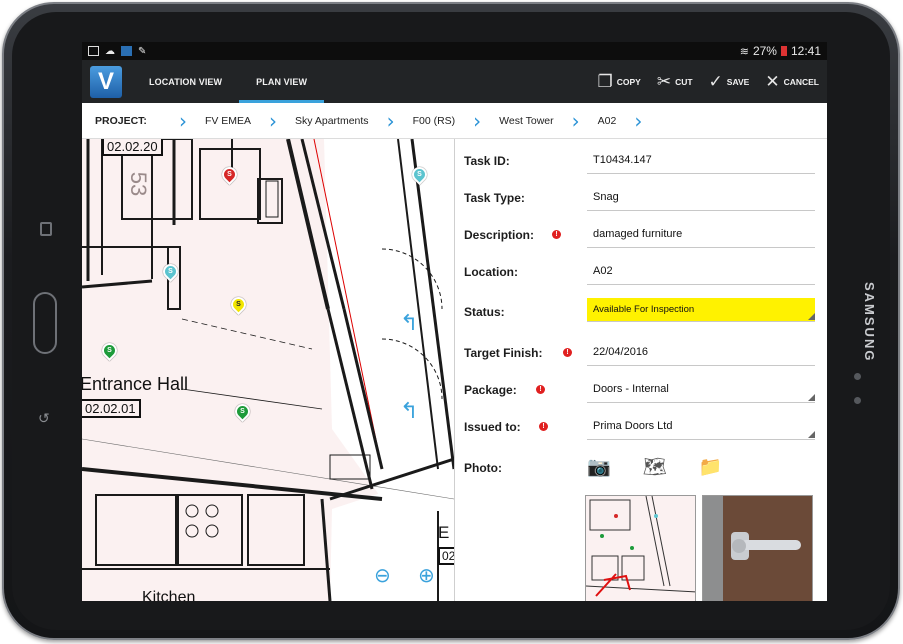  I want to click on app-logo: V, so click(106, 82).